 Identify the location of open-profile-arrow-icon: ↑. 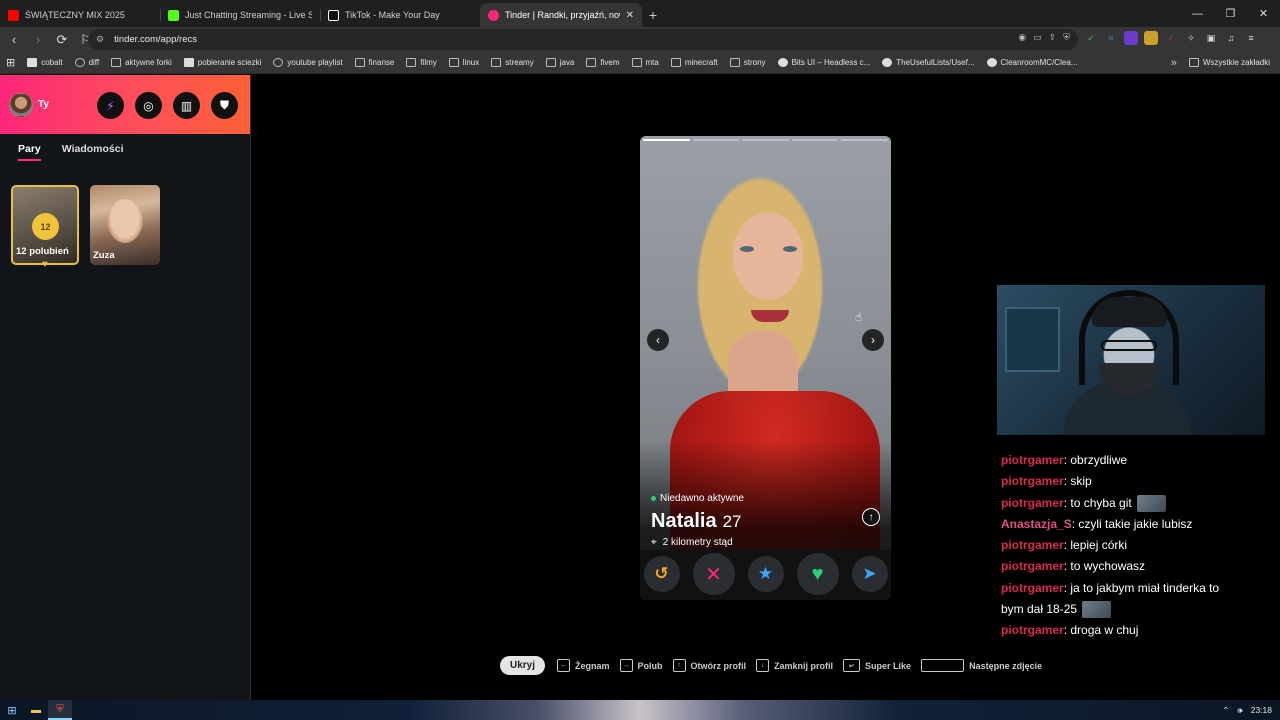
(871, 517).